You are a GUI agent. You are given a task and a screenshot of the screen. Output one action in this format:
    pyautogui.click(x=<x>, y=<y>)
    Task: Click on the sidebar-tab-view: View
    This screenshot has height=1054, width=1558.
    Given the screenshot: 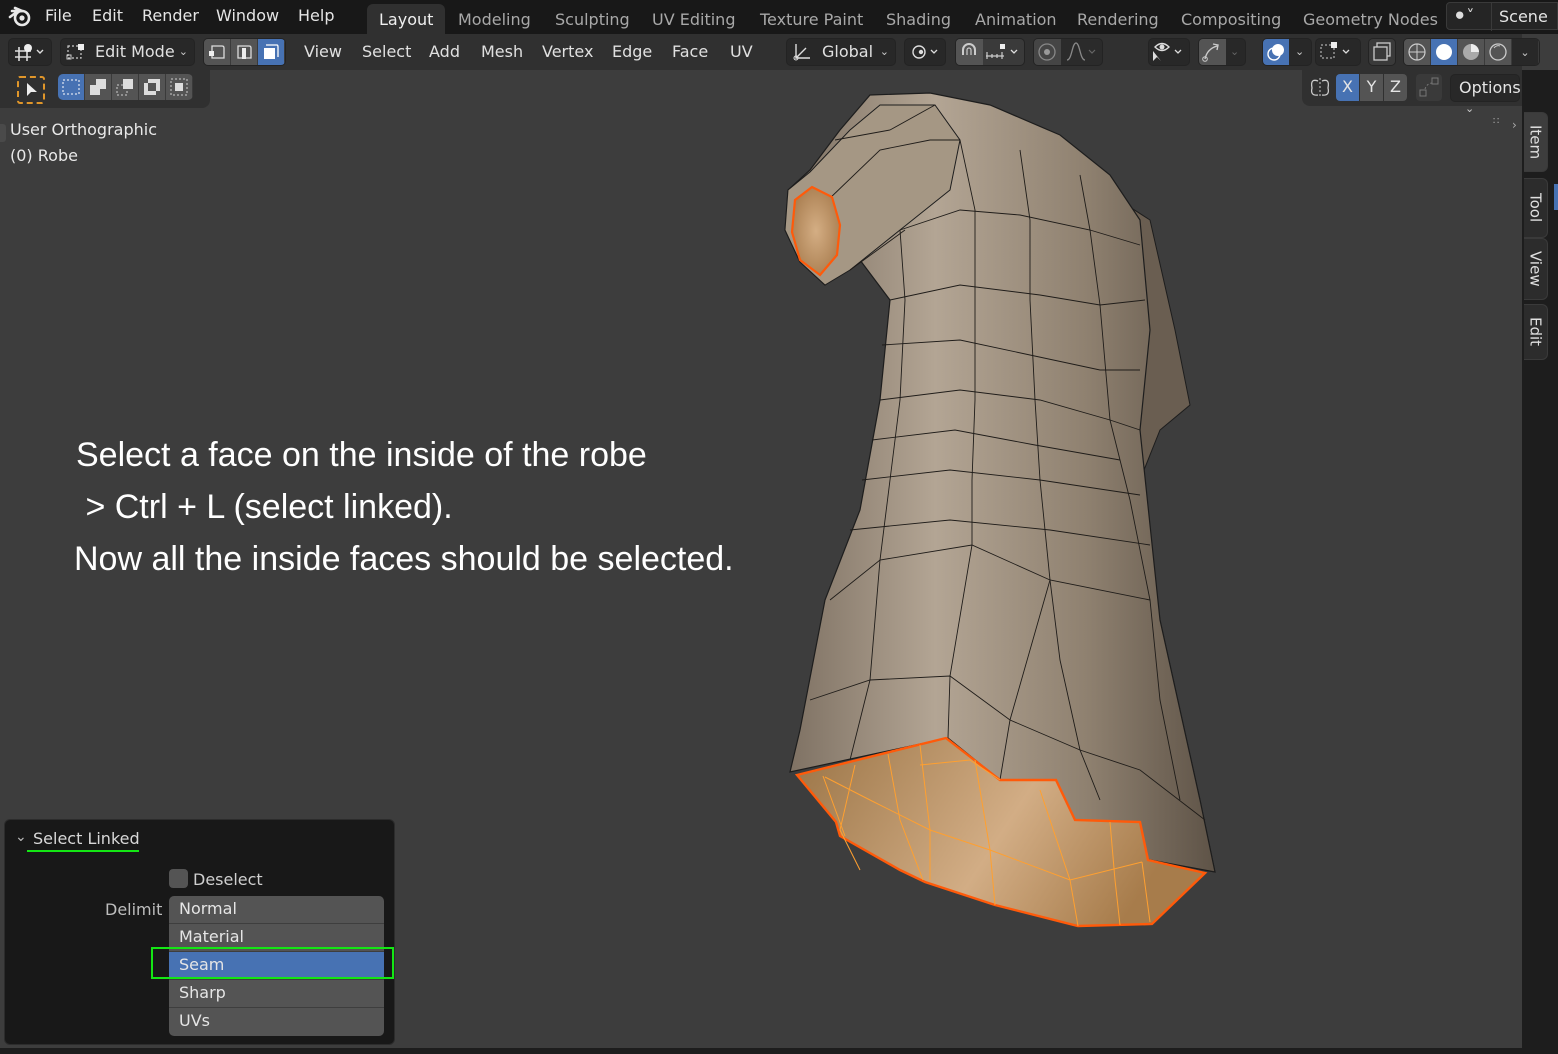 What is the action you would take?
    pyautogui.click(x=1536, y=269)
    